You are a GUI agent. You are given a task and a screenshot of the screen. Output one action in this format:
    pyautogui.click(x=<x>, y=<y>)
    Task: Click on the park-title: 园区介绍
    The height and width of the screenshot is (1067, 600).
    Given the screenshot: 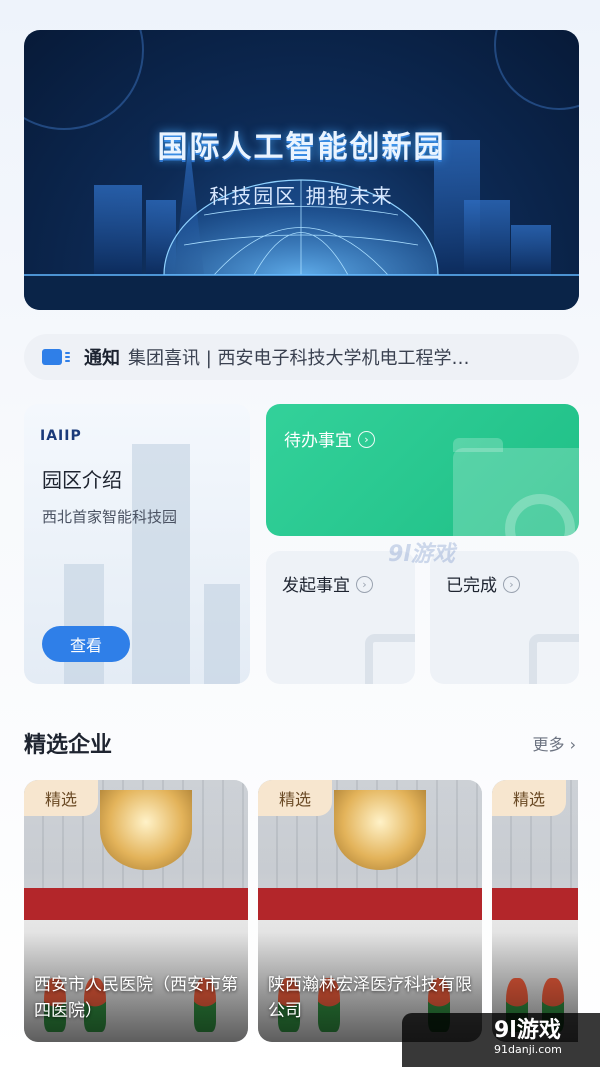 What is the action you would take?
    pyautogui.click(x=82, y=480)
    